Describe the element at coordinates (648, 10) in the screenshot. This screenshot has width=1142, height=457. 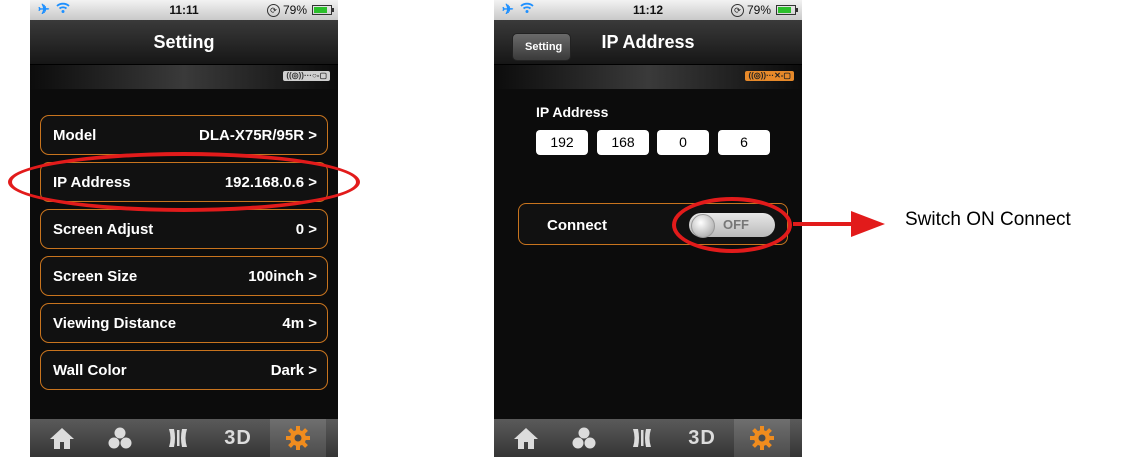
I see `status-bar: ✈ 11:12 ⟳ 79%` at that location.